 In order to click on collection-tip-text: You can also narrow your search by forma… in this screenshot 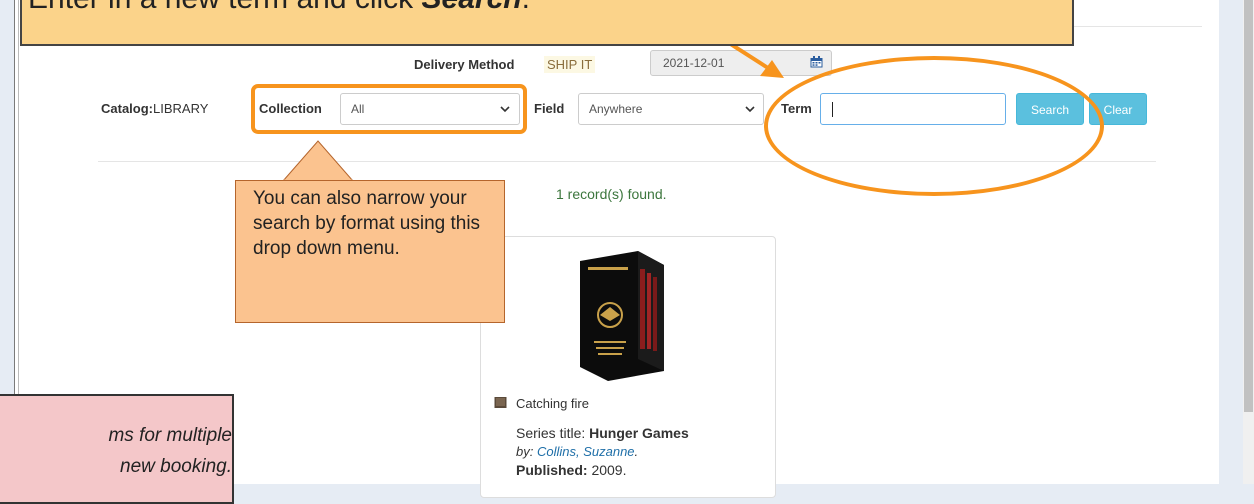, I will do `click(367, 223)`.